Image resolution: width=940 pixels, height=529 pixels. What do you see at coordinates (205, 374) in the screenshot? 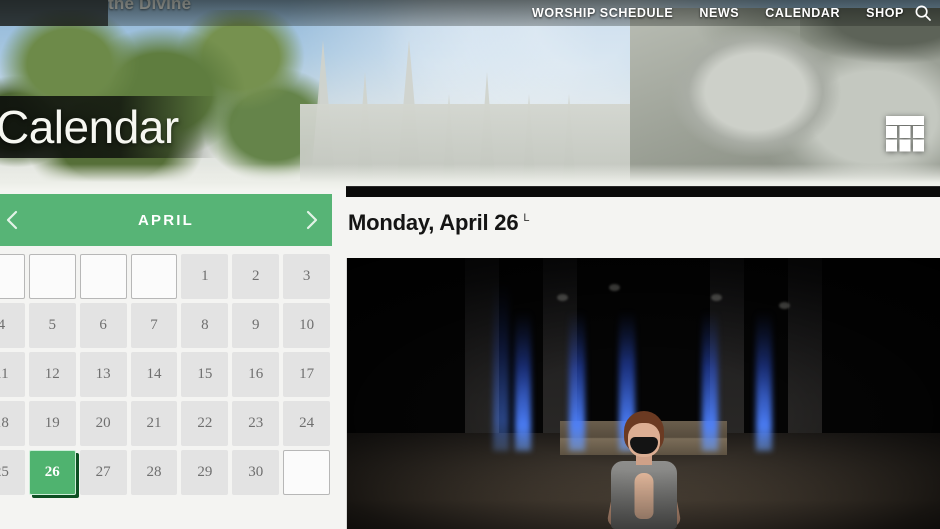
I see `calendar-day: 15` at bounding box center [205, 374].